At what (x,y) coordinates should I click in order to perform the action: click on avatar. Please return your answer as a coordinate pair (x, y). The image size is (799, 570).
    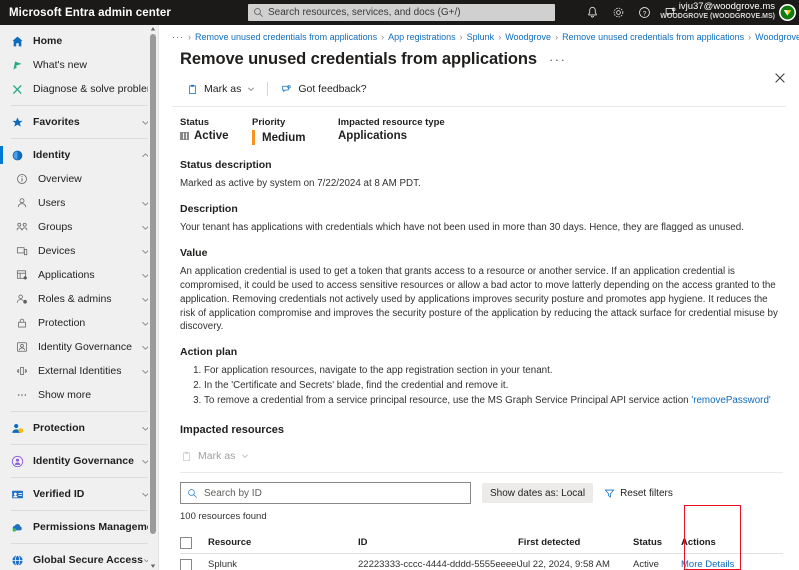
    Looking at the image, I should click on (787, 12).